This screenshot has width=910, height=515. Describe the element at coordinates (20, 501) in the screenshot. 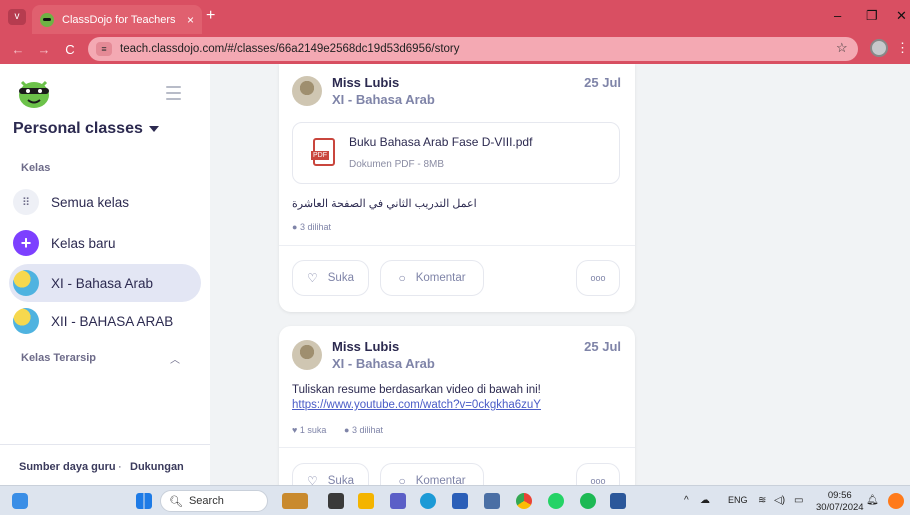

I see `widgets-icon` at that location.